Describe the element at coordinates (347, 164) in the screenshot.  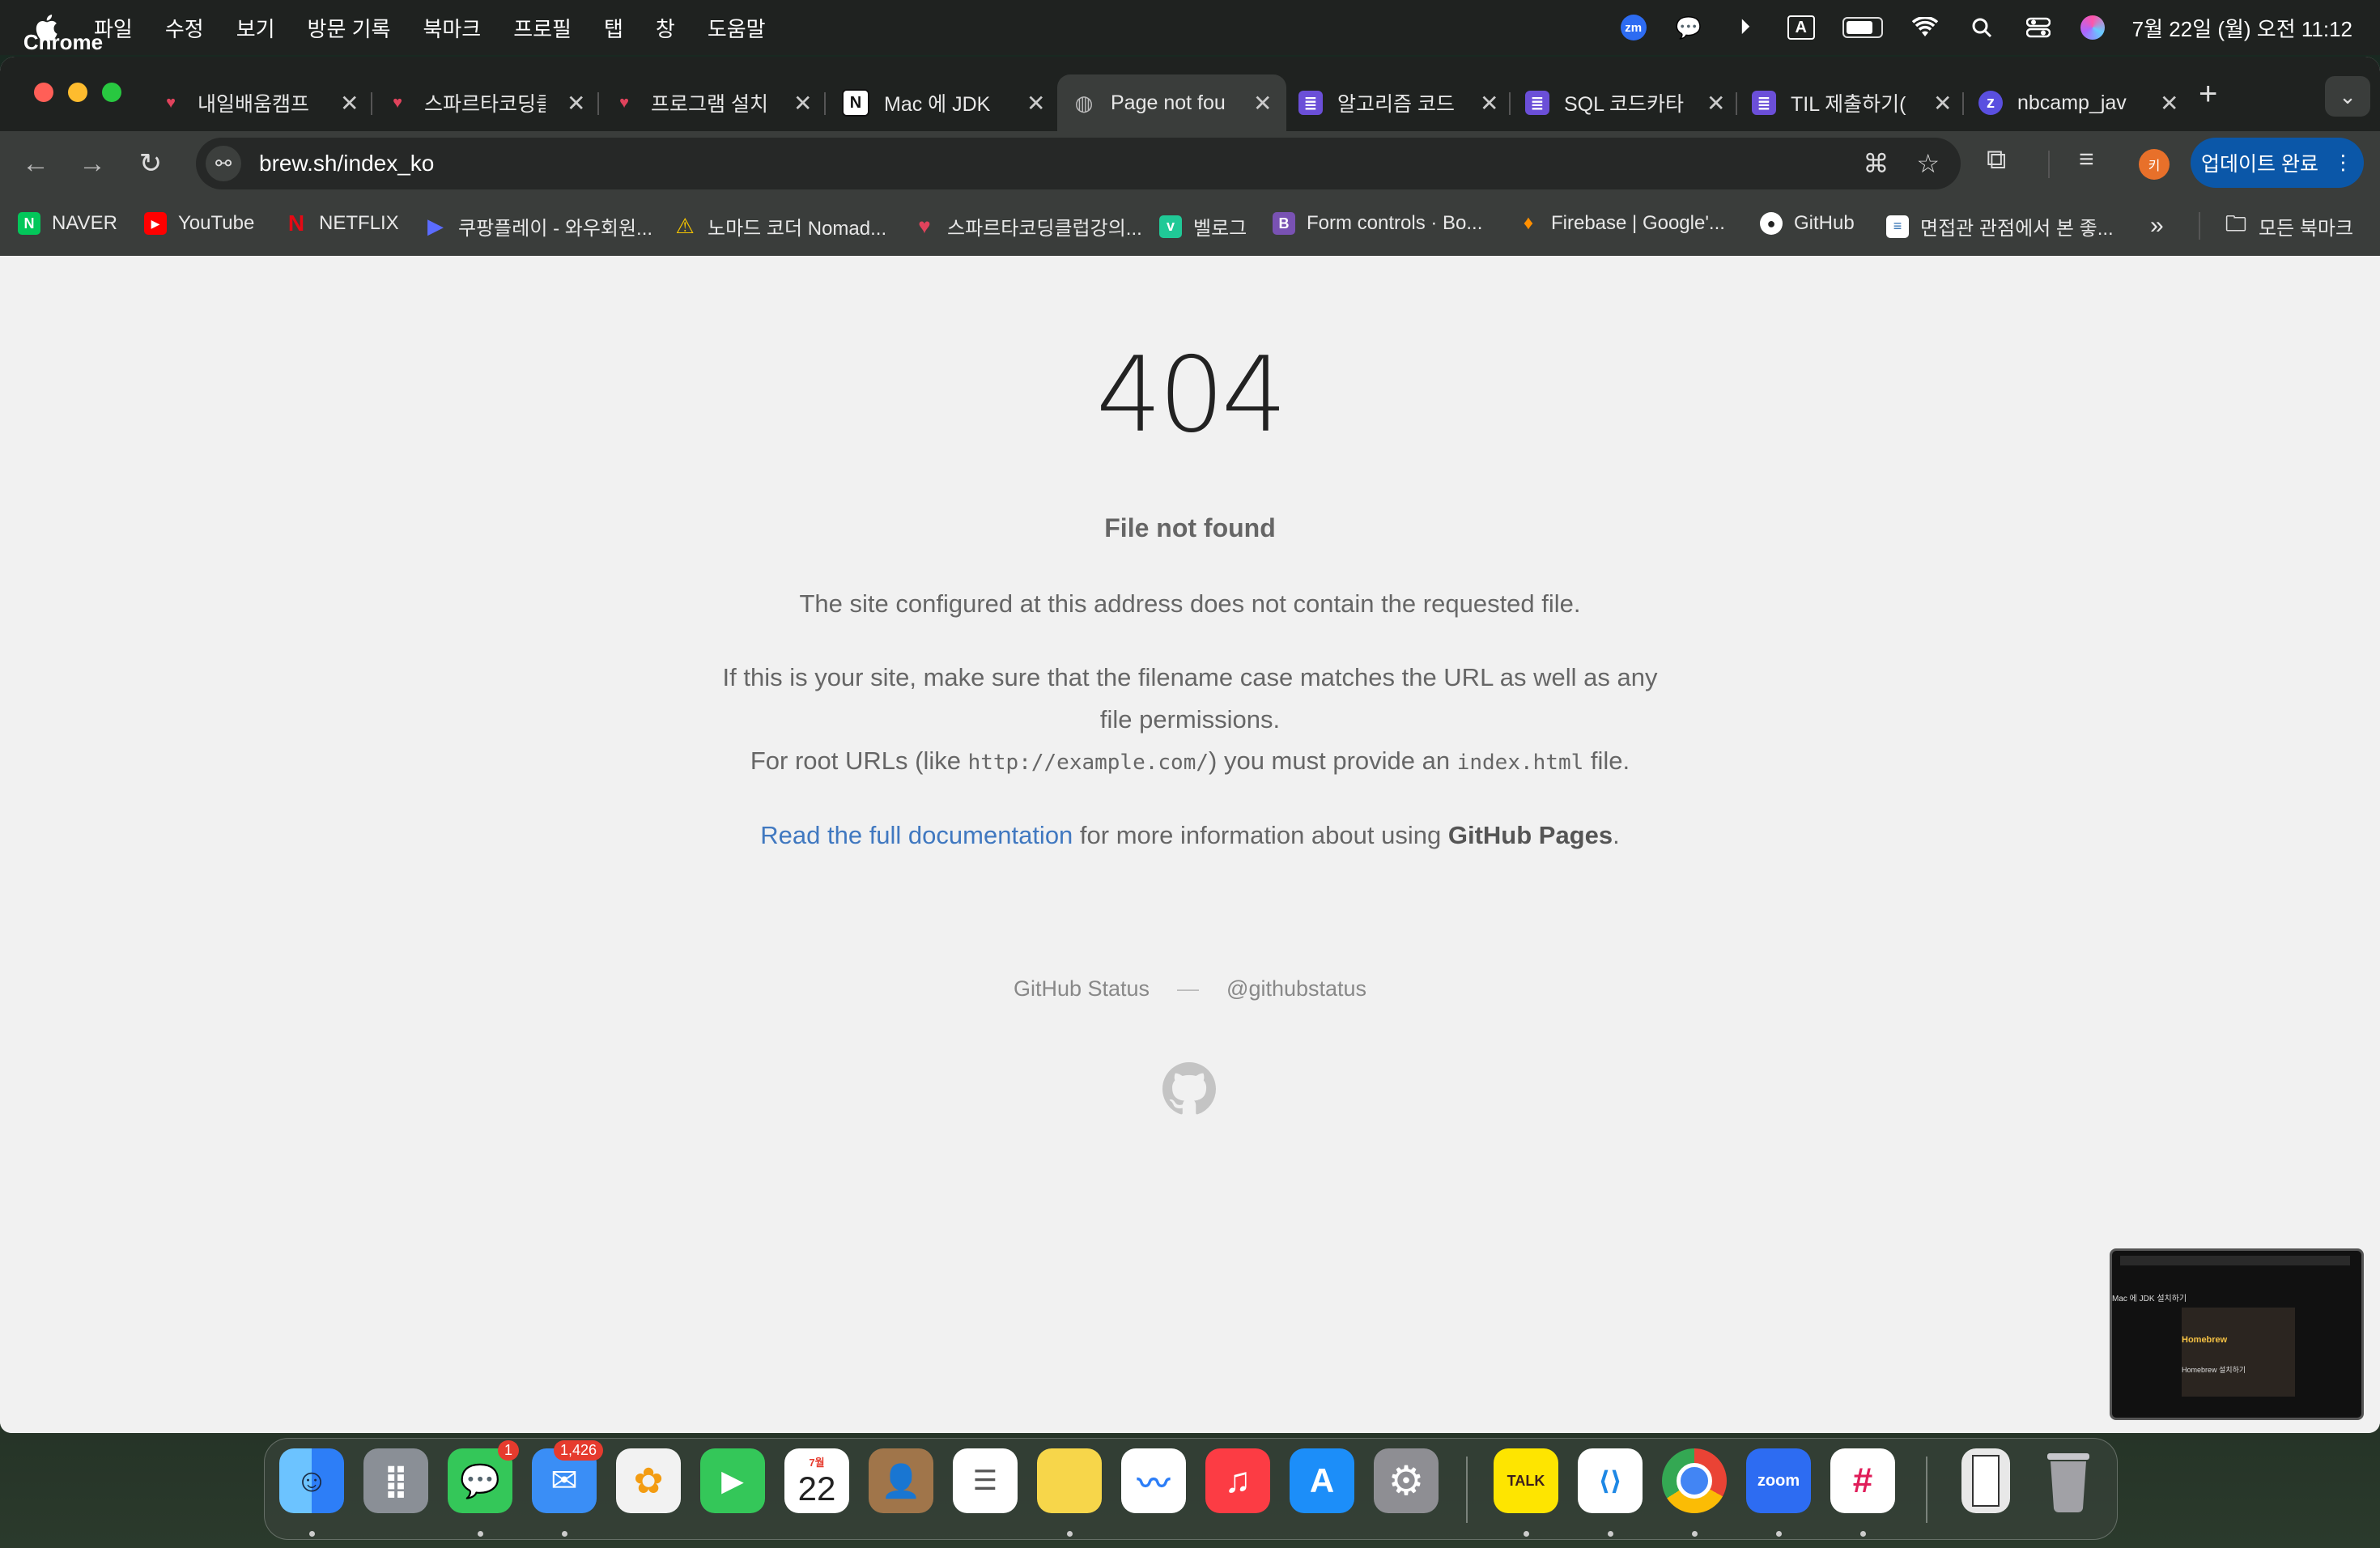
I see `address-url: brew.sh/index_ko` at that location.